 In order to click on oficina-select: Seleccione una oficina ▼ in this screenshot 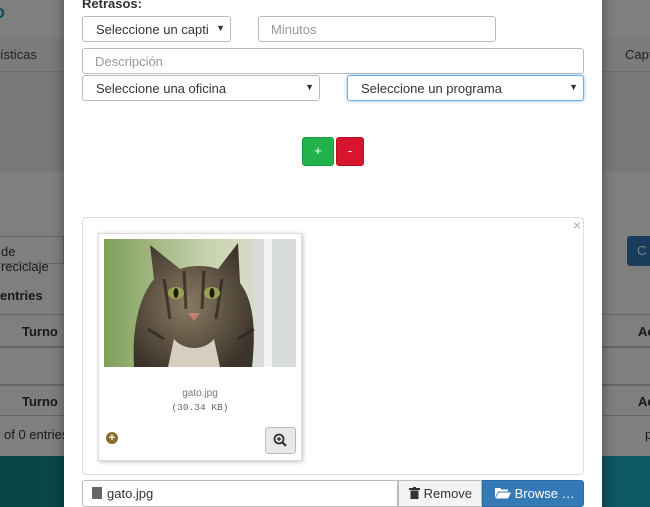, I will do `click(201, 88)`.